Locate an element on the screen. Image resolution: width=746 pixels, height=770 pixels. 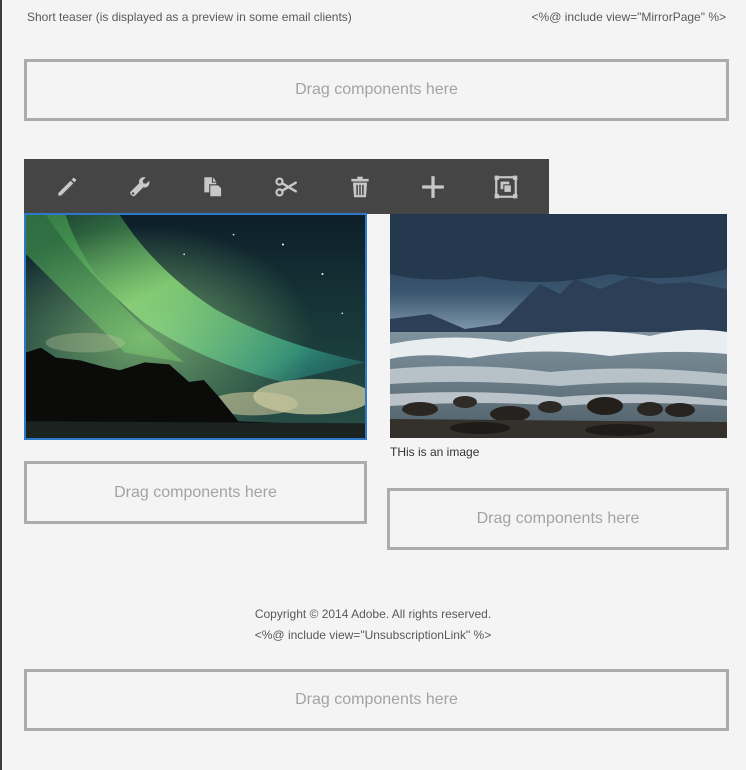
northern-lights-image is located at coordinates (195, 326).